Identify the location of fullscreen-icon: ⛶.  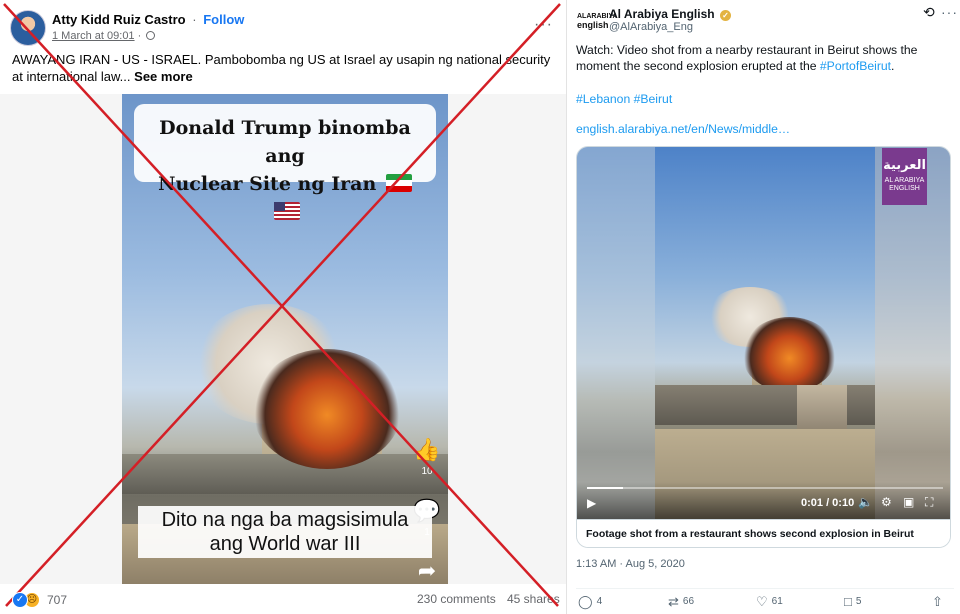
(929, 502).